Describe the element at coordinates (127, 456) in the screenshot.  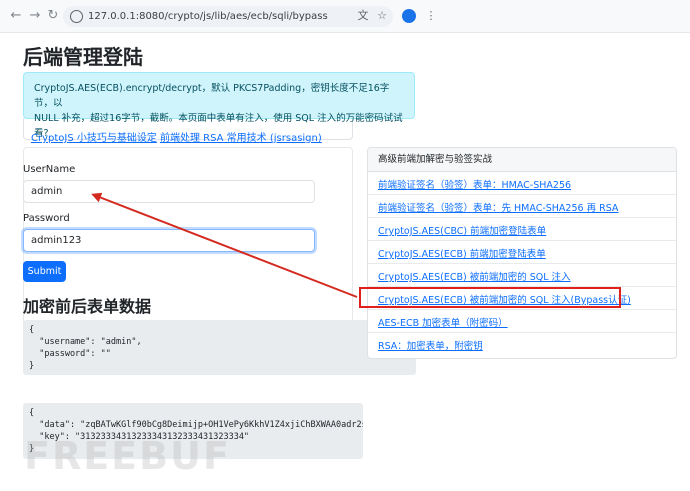
I see `freebuf-watermark: FREEBUF` at that location.